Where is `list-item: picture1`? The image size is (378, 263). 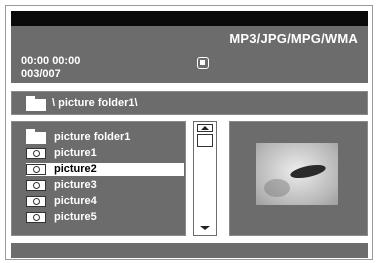 list-item: picture1 is located at coordinates (105, 153).